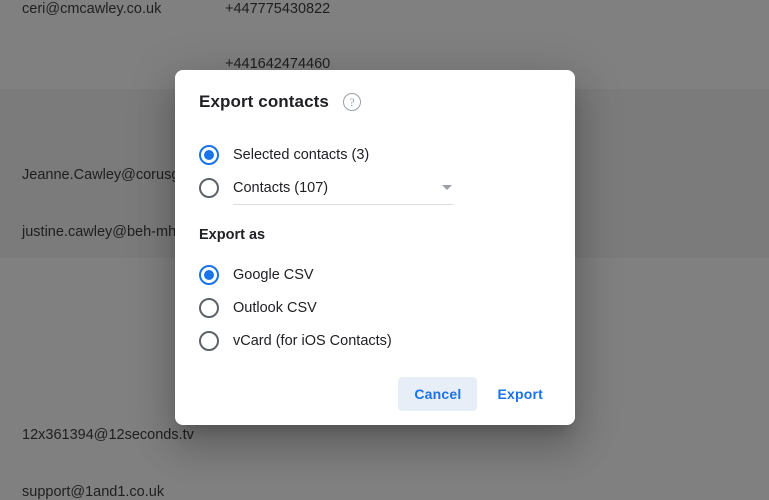 The image size is (769, 500). I want to click on export-scope-radio-group: Selected contacts (3) Contacts (107), so click(326, 171).